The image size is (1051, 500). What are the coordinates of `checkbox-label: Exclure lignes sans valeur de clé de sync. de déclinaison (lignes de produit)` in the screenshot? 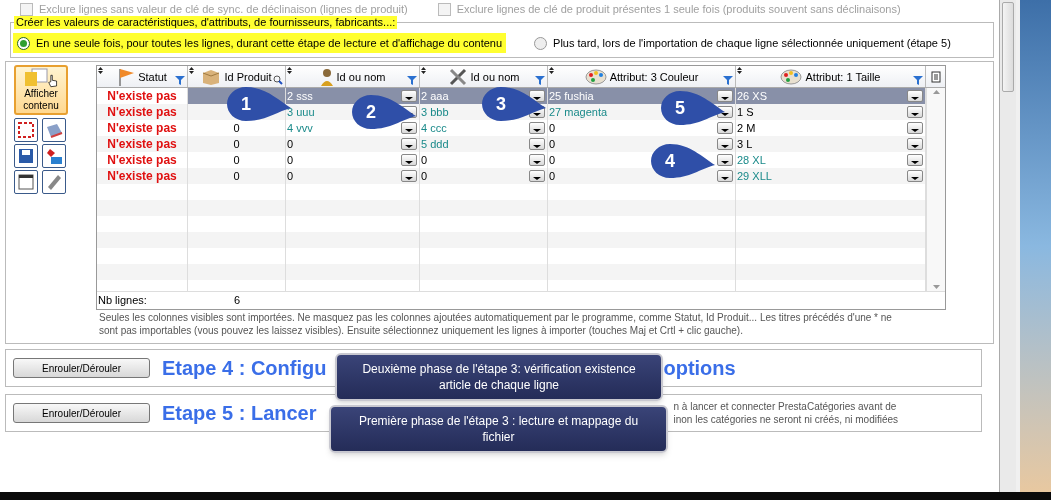 It's located at (223, 9).